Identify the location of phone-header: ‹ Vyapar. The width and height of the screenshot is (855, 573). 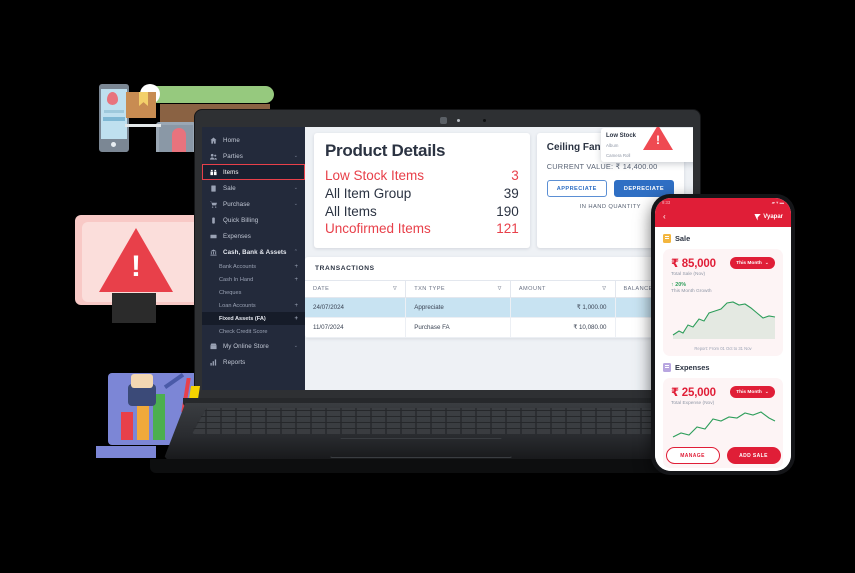
(723, 217).